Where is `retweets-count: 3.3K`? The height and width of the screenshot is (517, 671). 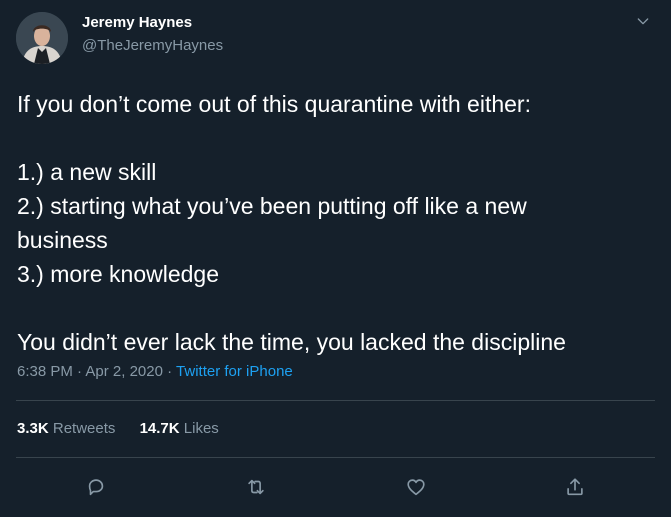 retweets-count: 3.3K is located at coordinates (33, 428).